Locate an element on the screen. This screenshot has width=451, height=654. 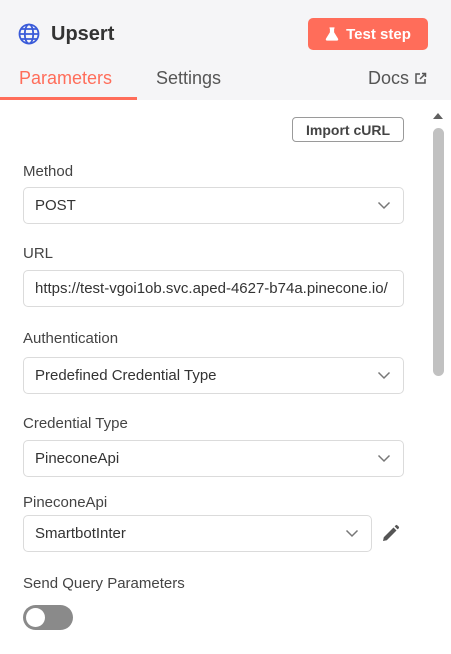
external-link-icon is located at coordinates (420, 78).